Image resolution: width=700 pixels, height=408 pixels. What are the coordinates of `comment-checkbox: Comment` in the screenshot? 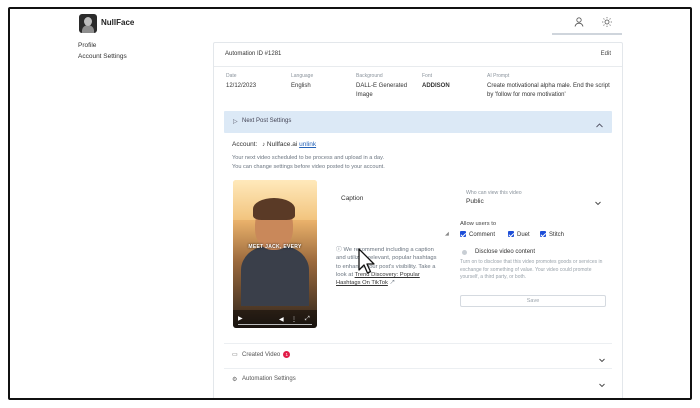 It's located at (477, 234).